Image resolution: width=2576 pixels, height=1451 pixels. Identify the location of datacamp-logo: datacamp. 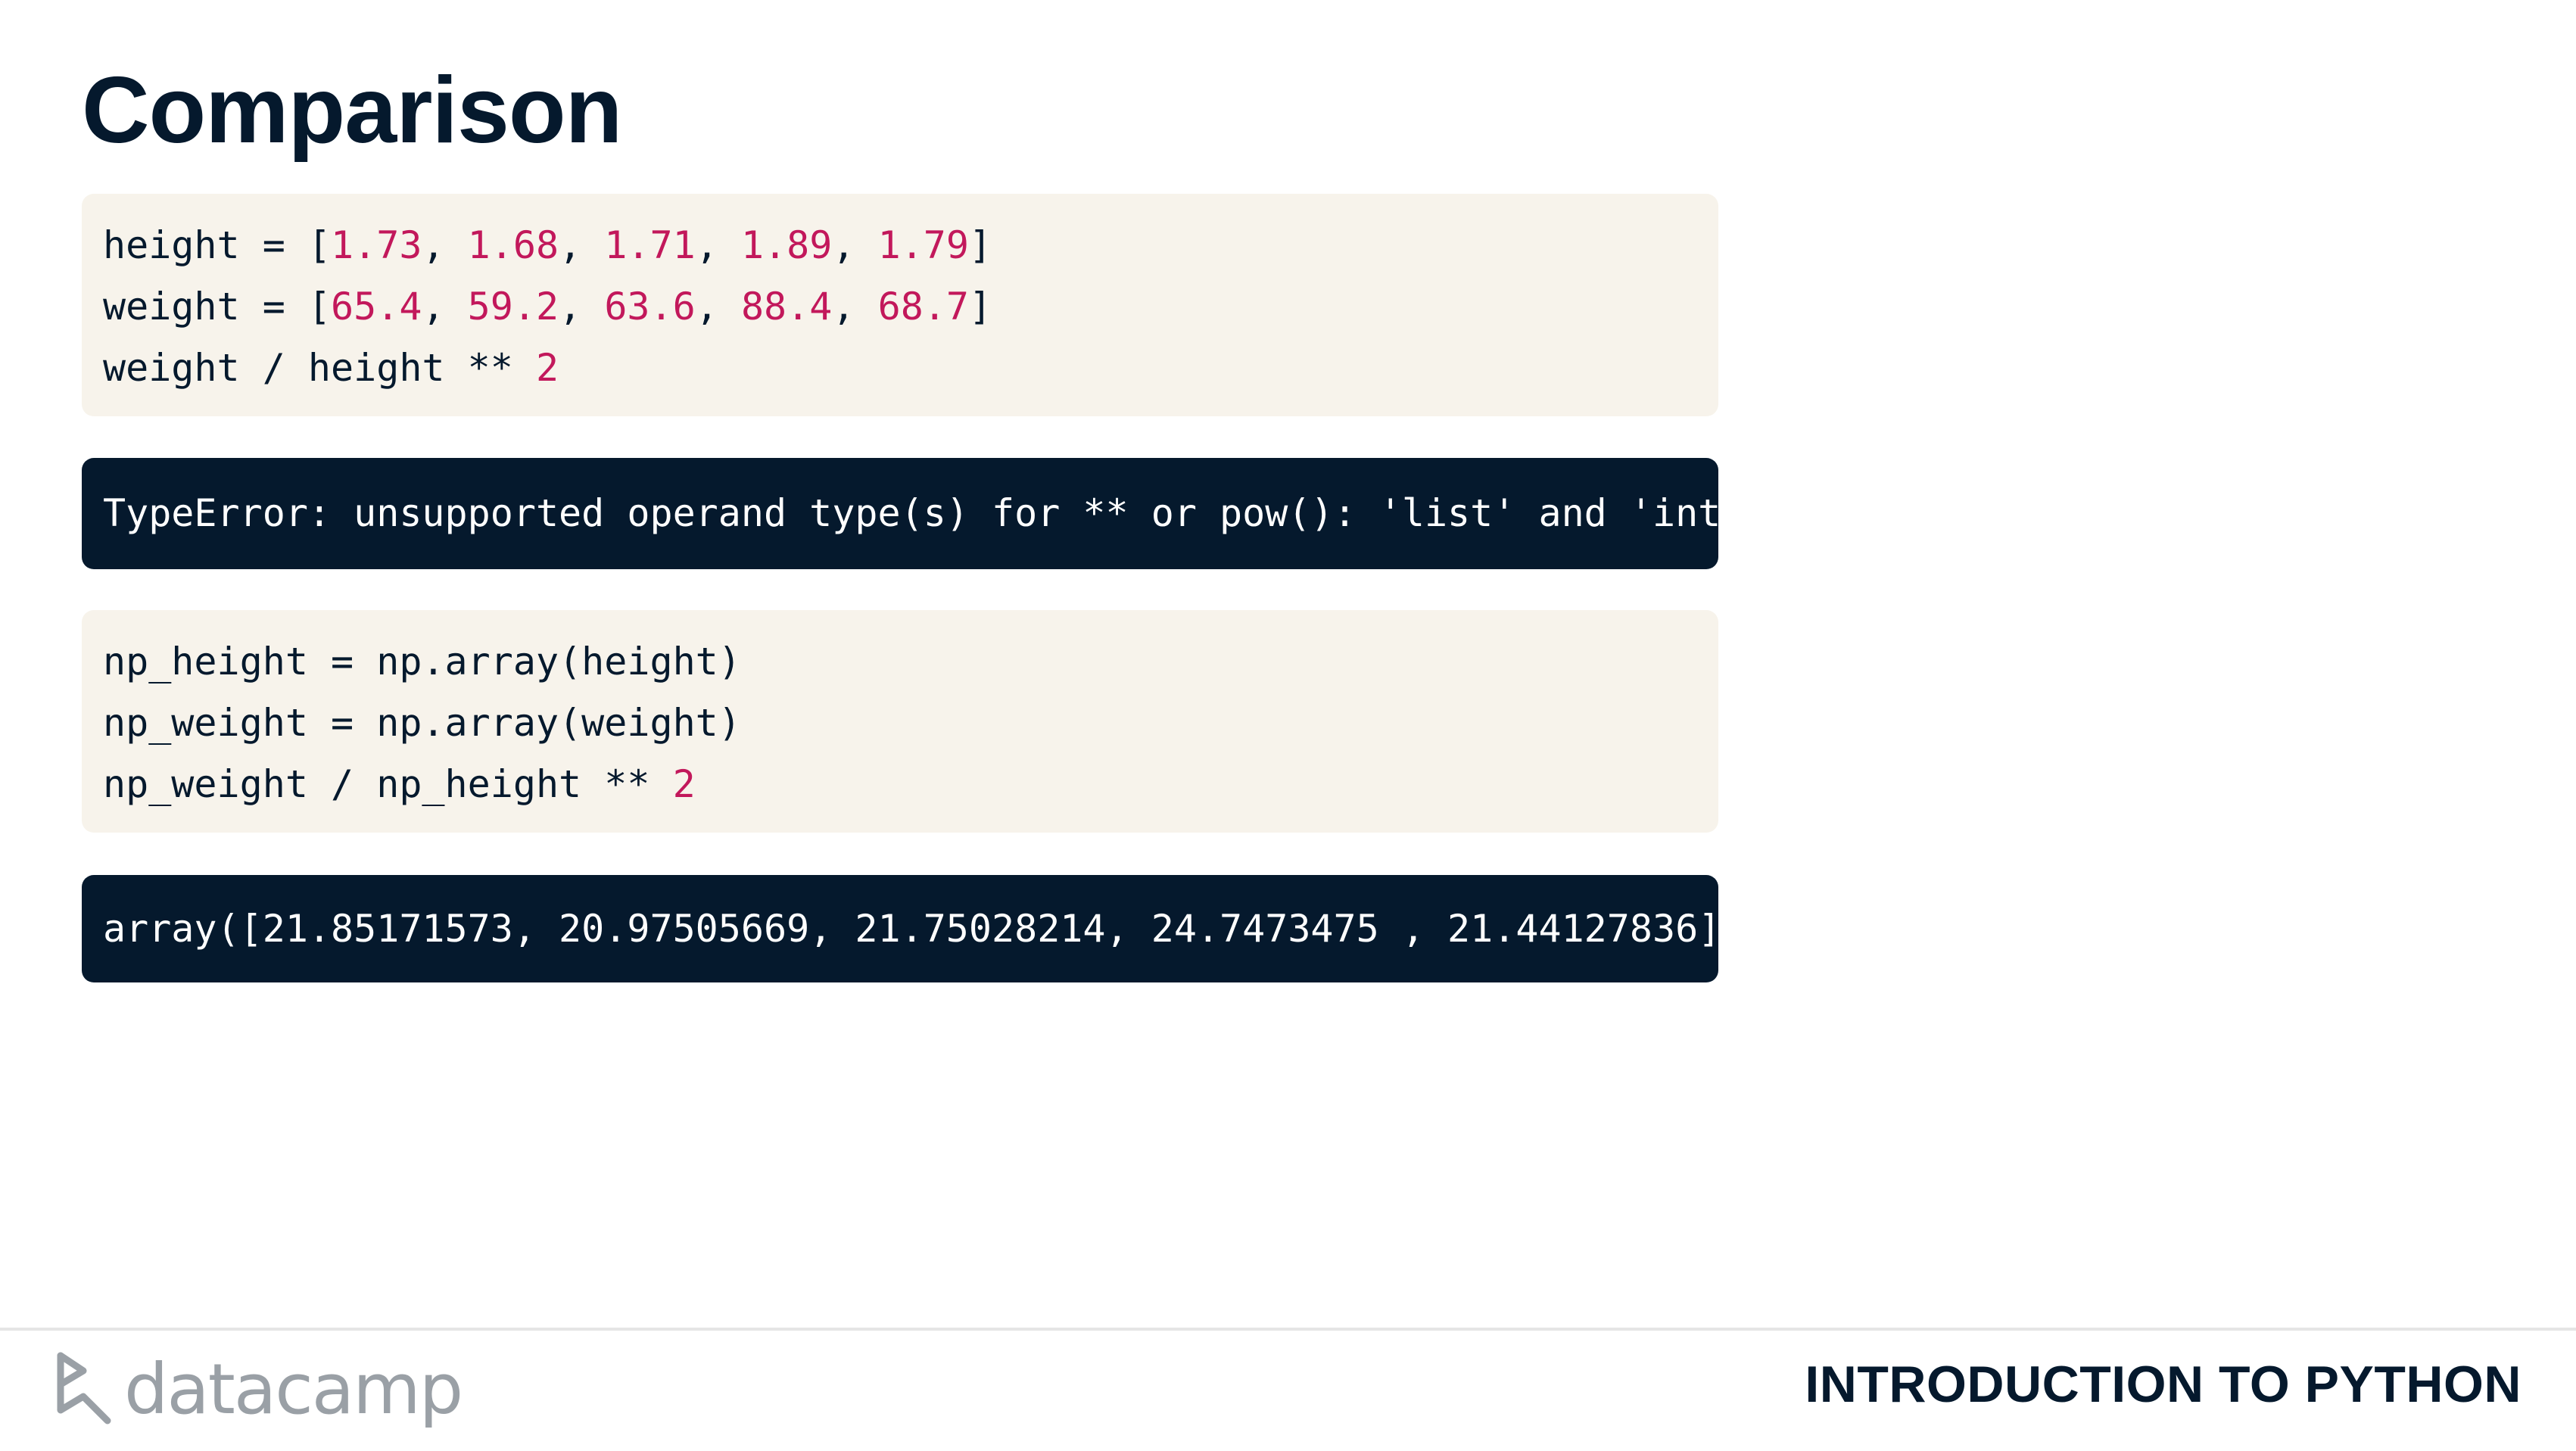
(258, 1389).